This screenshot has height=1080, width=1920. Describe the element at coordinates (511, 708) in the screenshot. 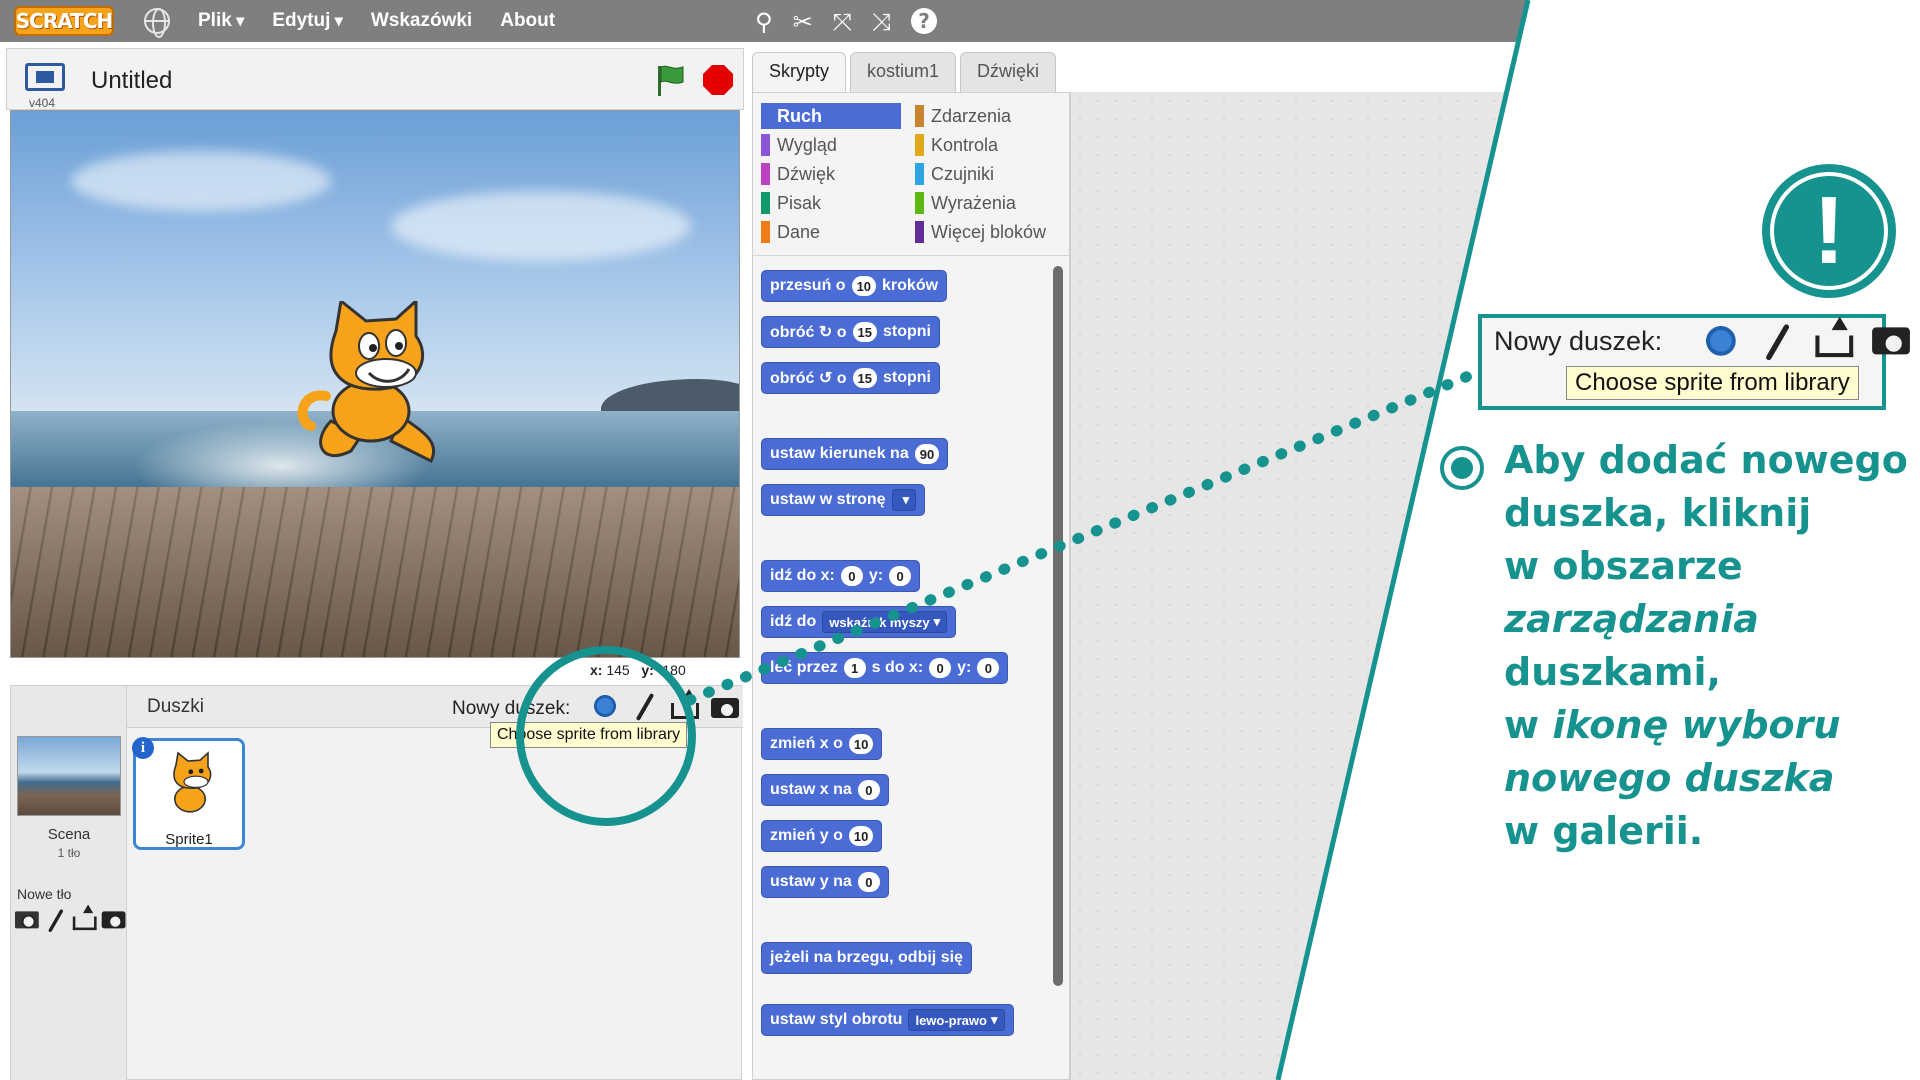

I see `new-sprite-label: Nowy duszek:` at that location.